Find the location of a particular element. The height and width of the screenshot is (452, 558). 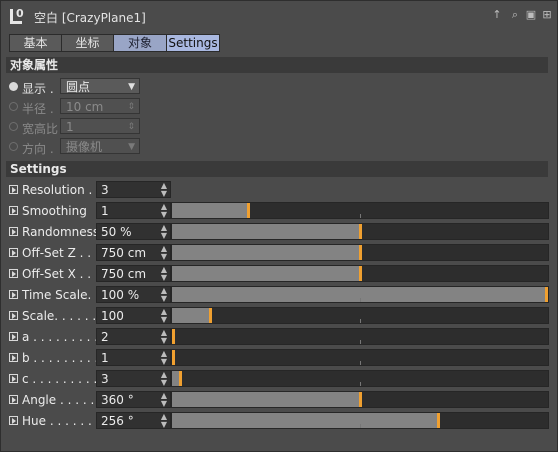

settings-header: Settings is located at coordinates (277, 169).